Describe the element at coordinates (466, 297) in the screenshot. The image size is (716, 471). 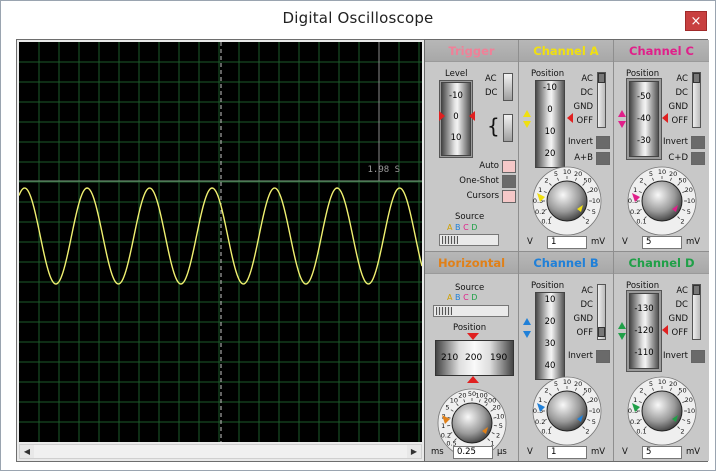
I see `source-c: C` at that location.